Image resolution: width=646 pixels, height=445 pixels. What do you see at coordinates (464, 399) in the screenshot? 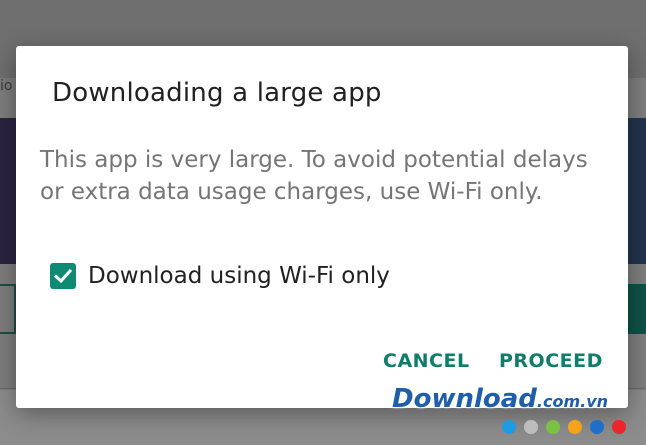
I see `watermark-brand: Download` at bounding box center [464, 399].